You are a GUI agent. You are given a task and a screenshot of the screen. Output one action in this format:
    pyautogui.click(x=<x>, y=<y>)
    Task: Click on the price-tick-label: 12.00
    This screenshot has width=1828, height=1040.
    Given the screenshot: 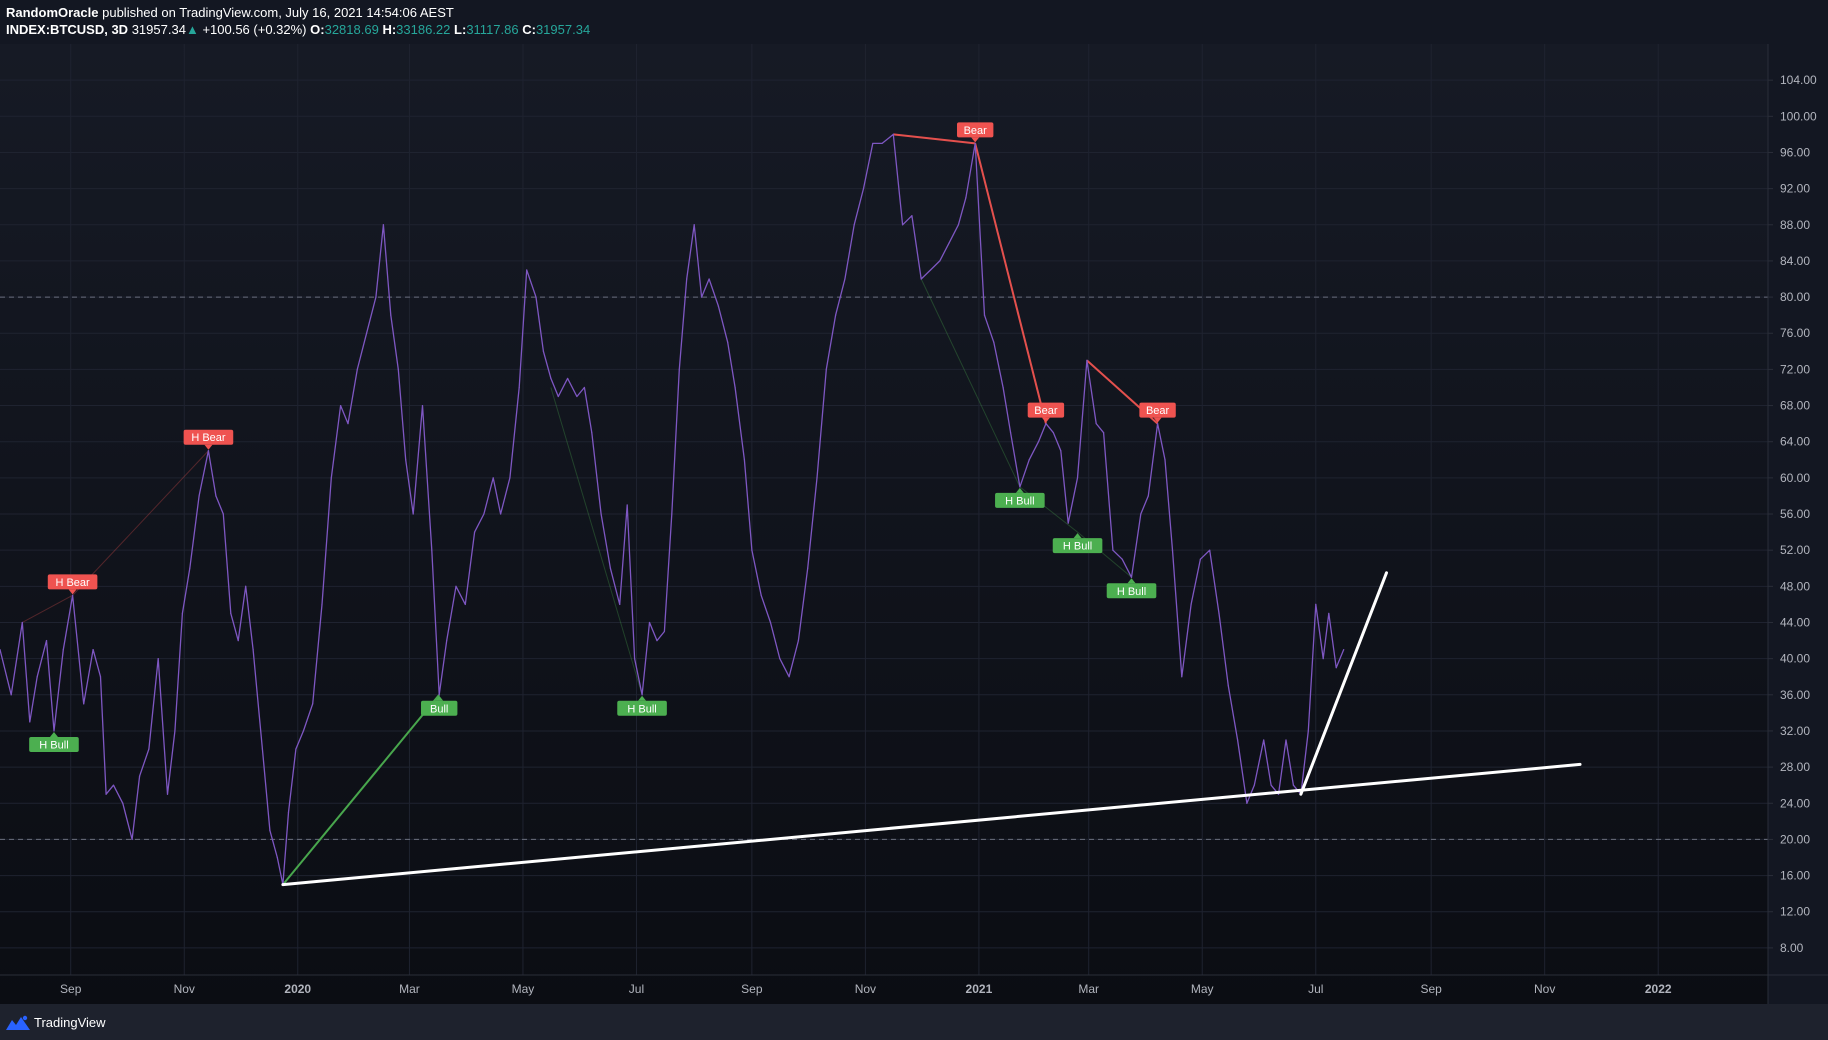 What is the action you would take?
    pyautogui.click(x=1795, y=912)
    